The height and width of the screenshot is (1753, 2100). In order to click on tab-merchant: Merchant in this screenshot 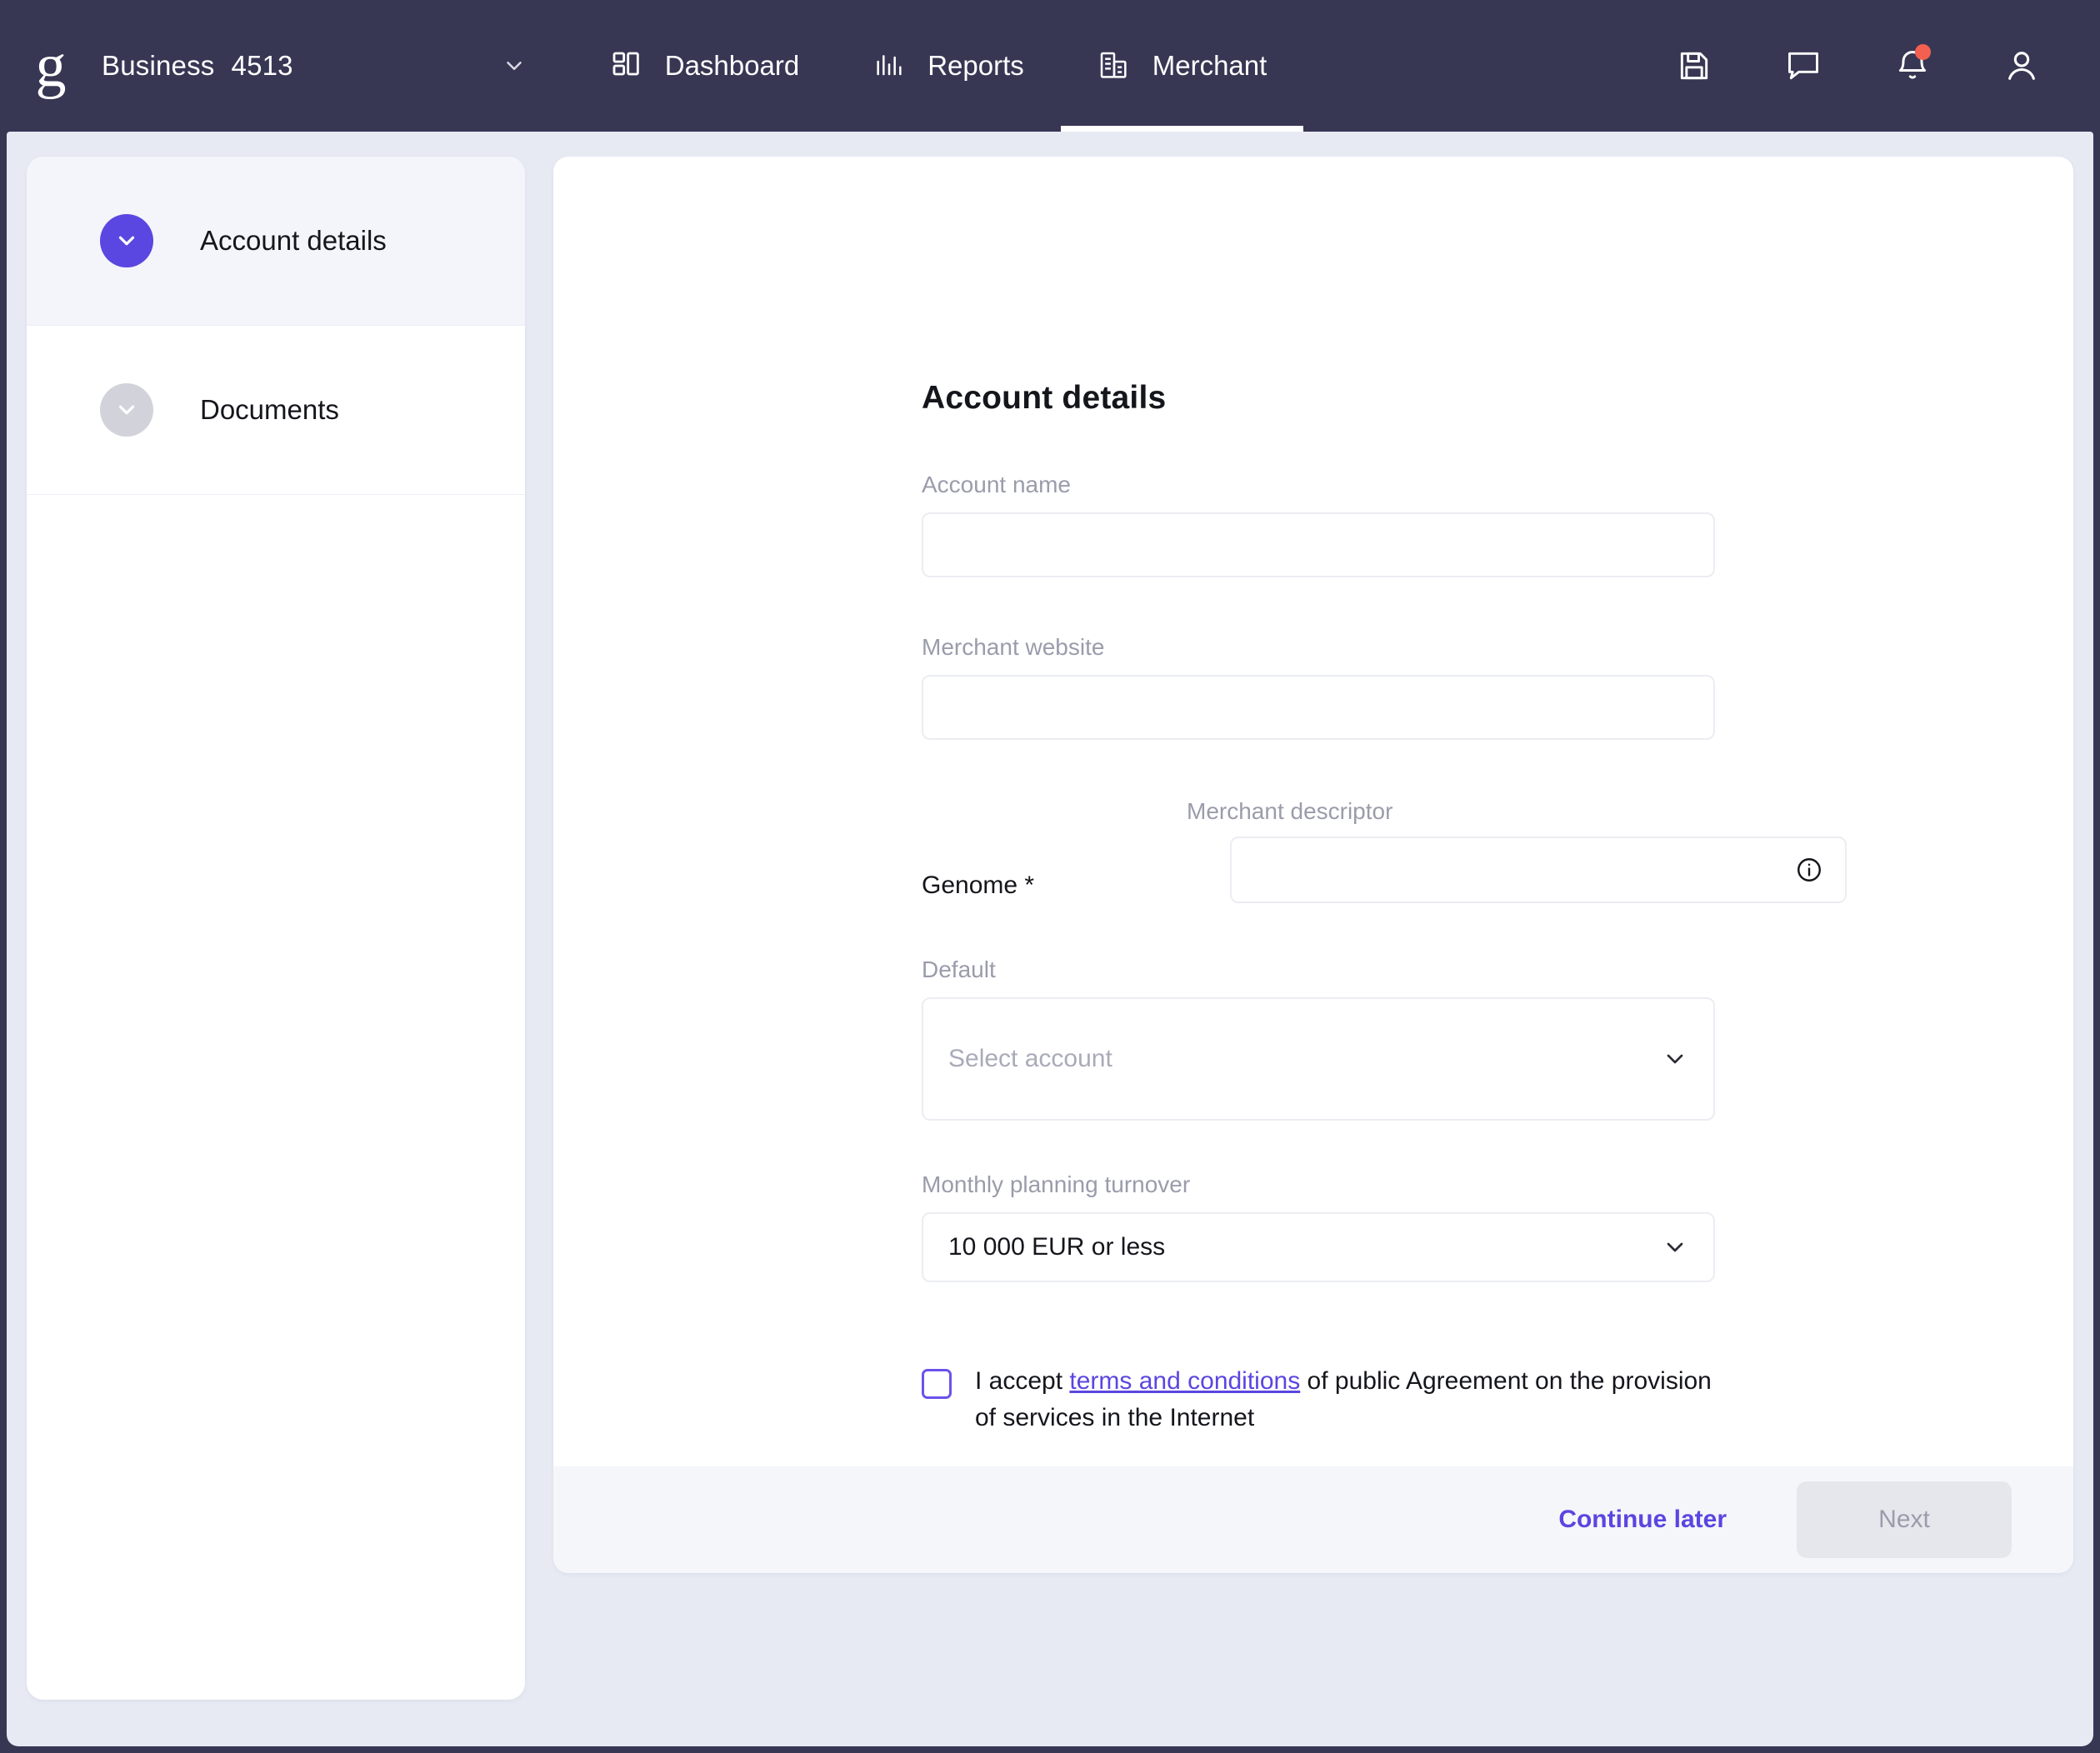, I will do `click(1182, 66)`.